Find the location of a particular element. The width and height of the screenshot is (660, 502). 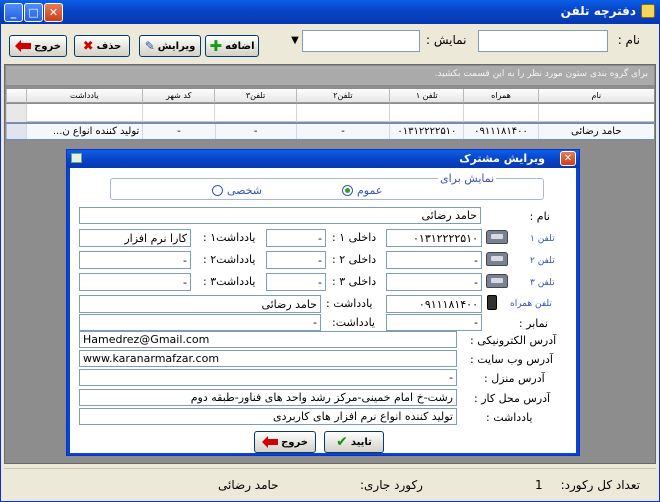

work-address-label: آدرس محل کار : is located at coordinates (512, 398).